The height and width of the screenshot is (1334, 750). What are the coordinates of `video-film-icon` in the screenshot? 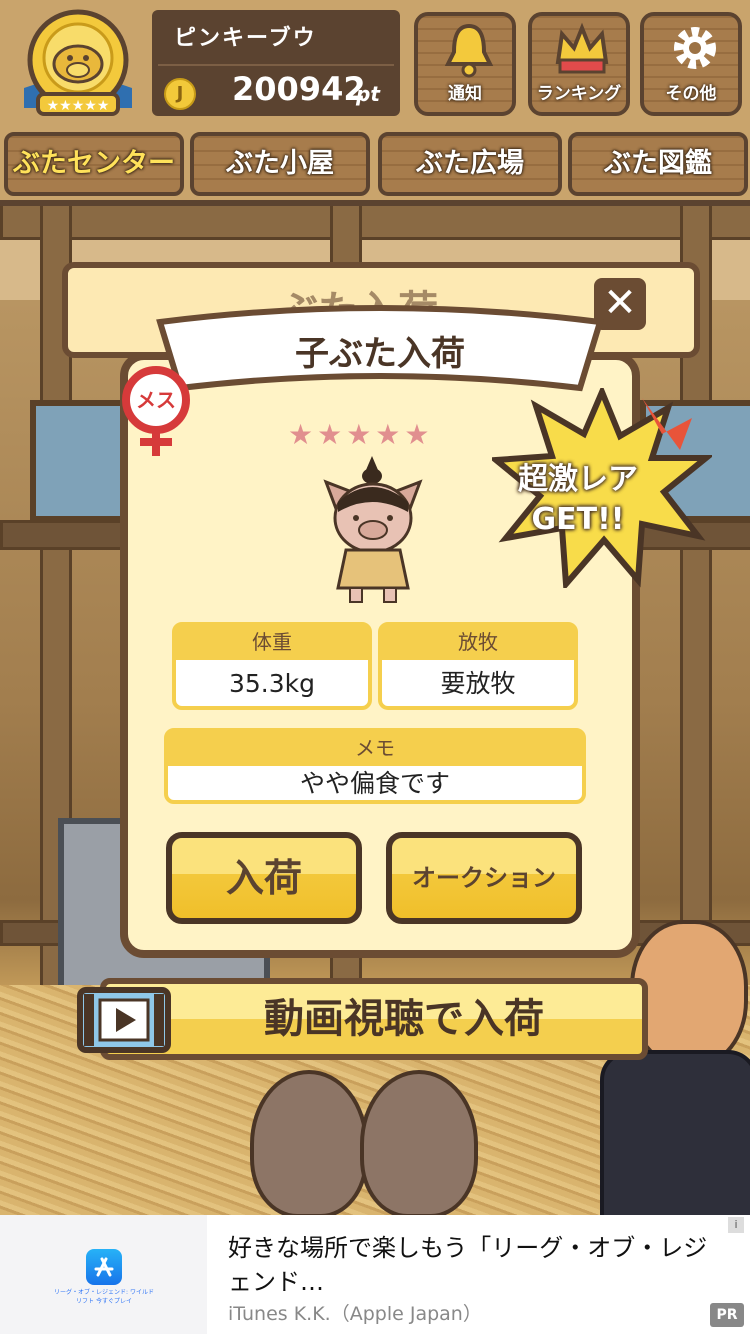 It's located at (124, 1020).